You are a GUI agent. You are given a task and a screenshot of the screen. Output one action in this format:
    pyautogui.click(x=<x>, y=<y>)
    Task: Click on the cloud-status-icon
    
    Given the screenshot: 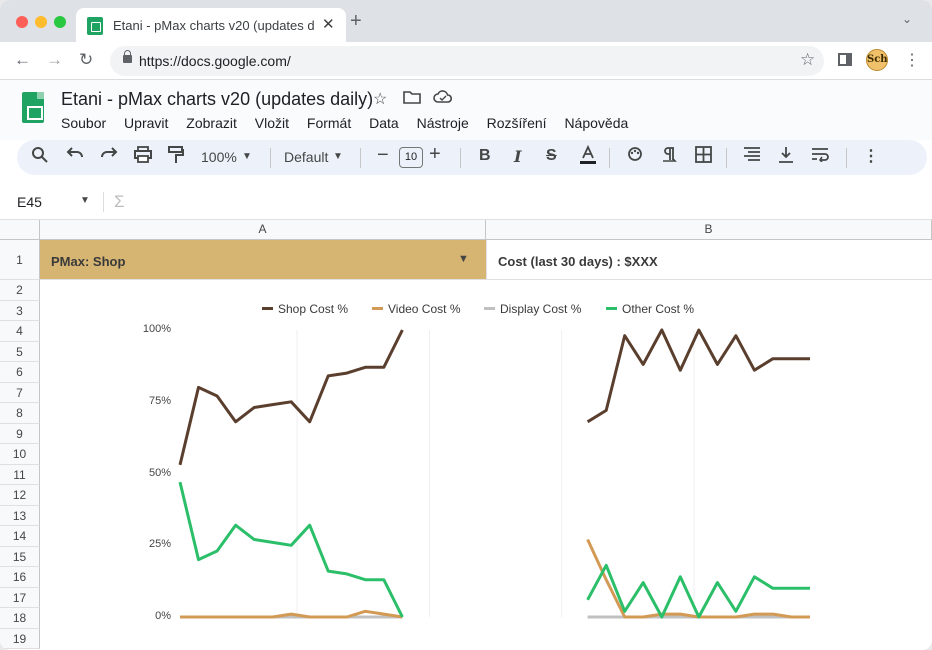 What is the action you would take?
    pyautogui.click(x=443, y=99)
    